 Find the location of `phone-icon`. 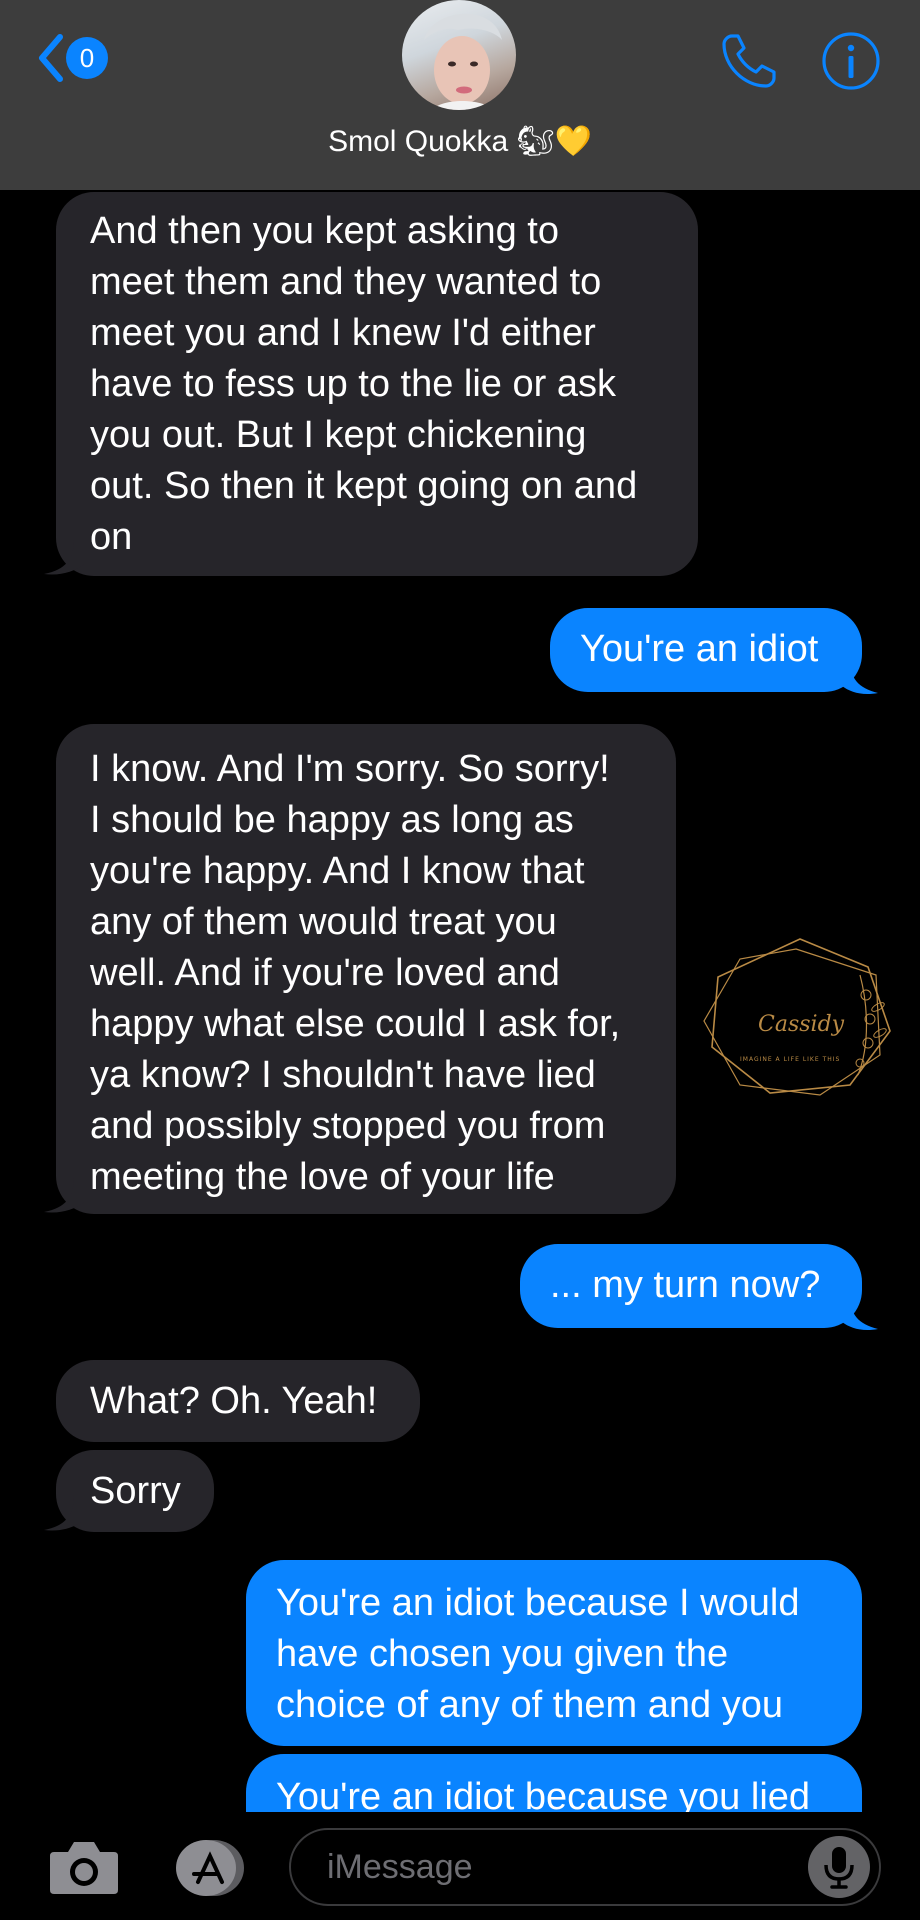

phone-icon is located at coordinates (749, 61).